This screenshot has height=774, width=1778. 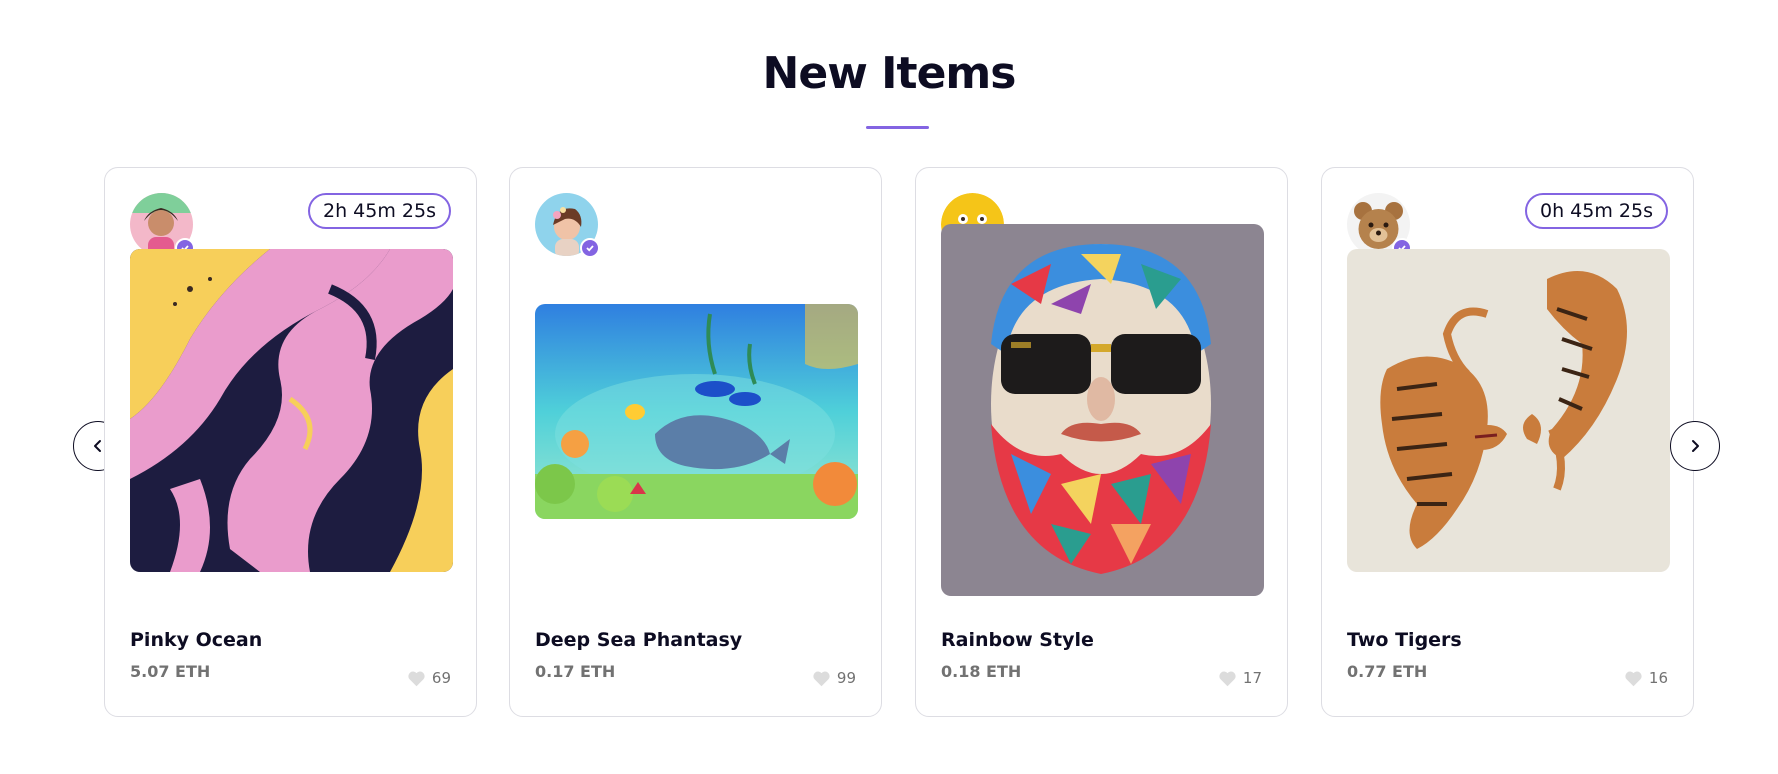 I want to click on like-button: 69, so click(x=429, y=678).